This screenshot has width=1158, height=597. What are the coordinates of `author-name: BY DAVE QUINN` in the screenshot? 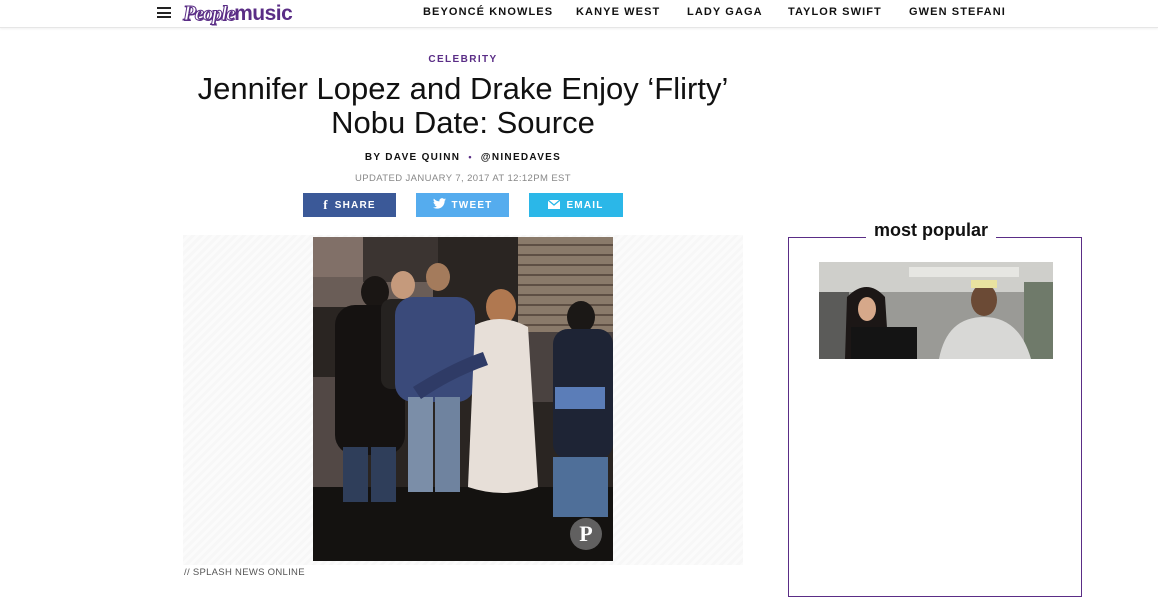 It's located at (412, 157).